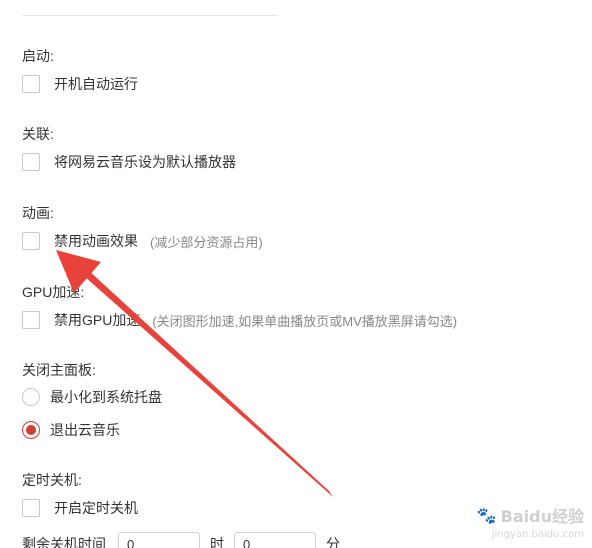  What do you see at coordinates (145, 162) in the screenshot?
I see `default-player-label: 将网易云音乐设为默认播放器` at bounding box center [145, 162].